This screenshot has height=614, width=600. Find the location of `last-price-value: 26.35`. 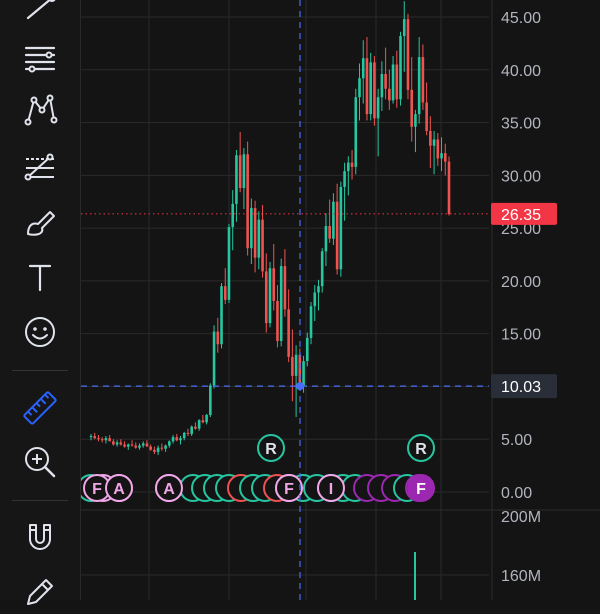

last-price-value: 26.35 is located at coordinates (521, 215).